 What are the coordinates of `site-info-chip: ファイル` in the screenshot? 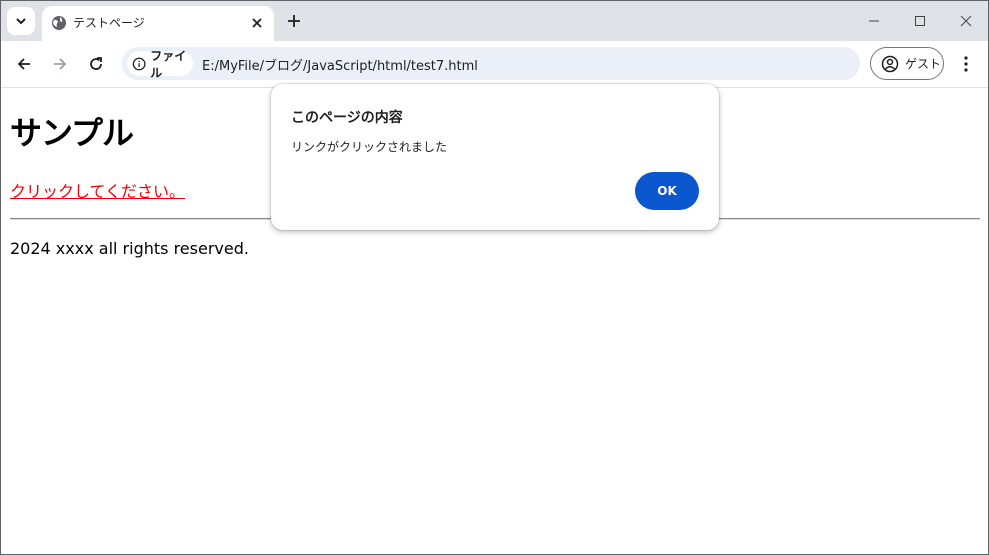 It's located at (160, 64).